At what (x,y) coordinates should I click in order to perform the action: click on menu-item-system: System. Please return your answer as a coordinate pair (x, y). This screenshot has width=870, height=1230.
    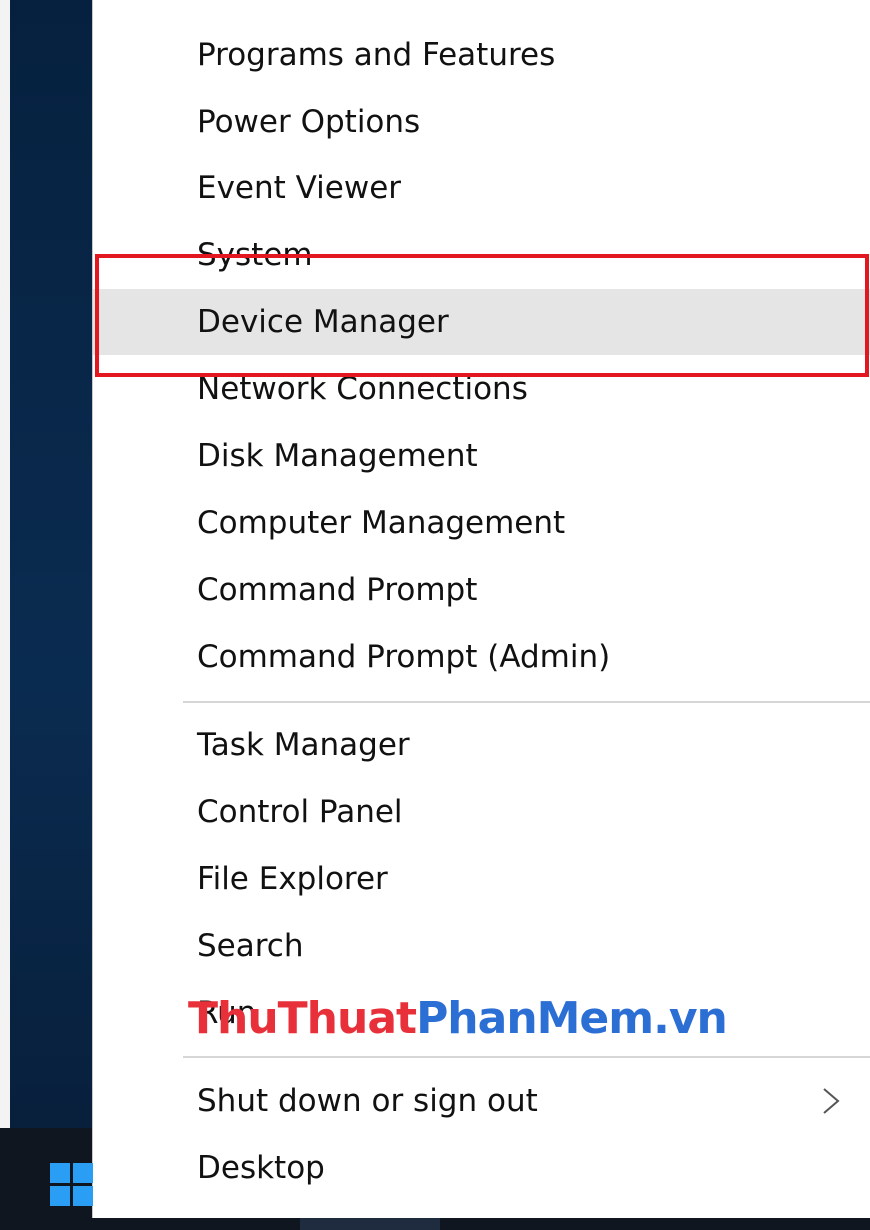
    Looking at the image, I should click on (481, 255).